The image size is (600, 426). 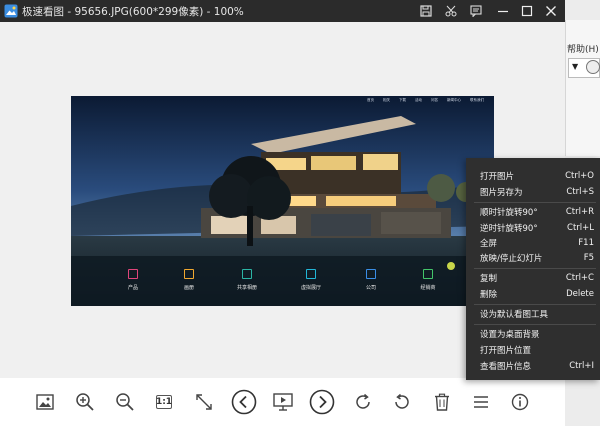 What do you see at coordinates (451, 266) in the screenshot?
I see `cursor-dot` at bounding box center [451, 266].